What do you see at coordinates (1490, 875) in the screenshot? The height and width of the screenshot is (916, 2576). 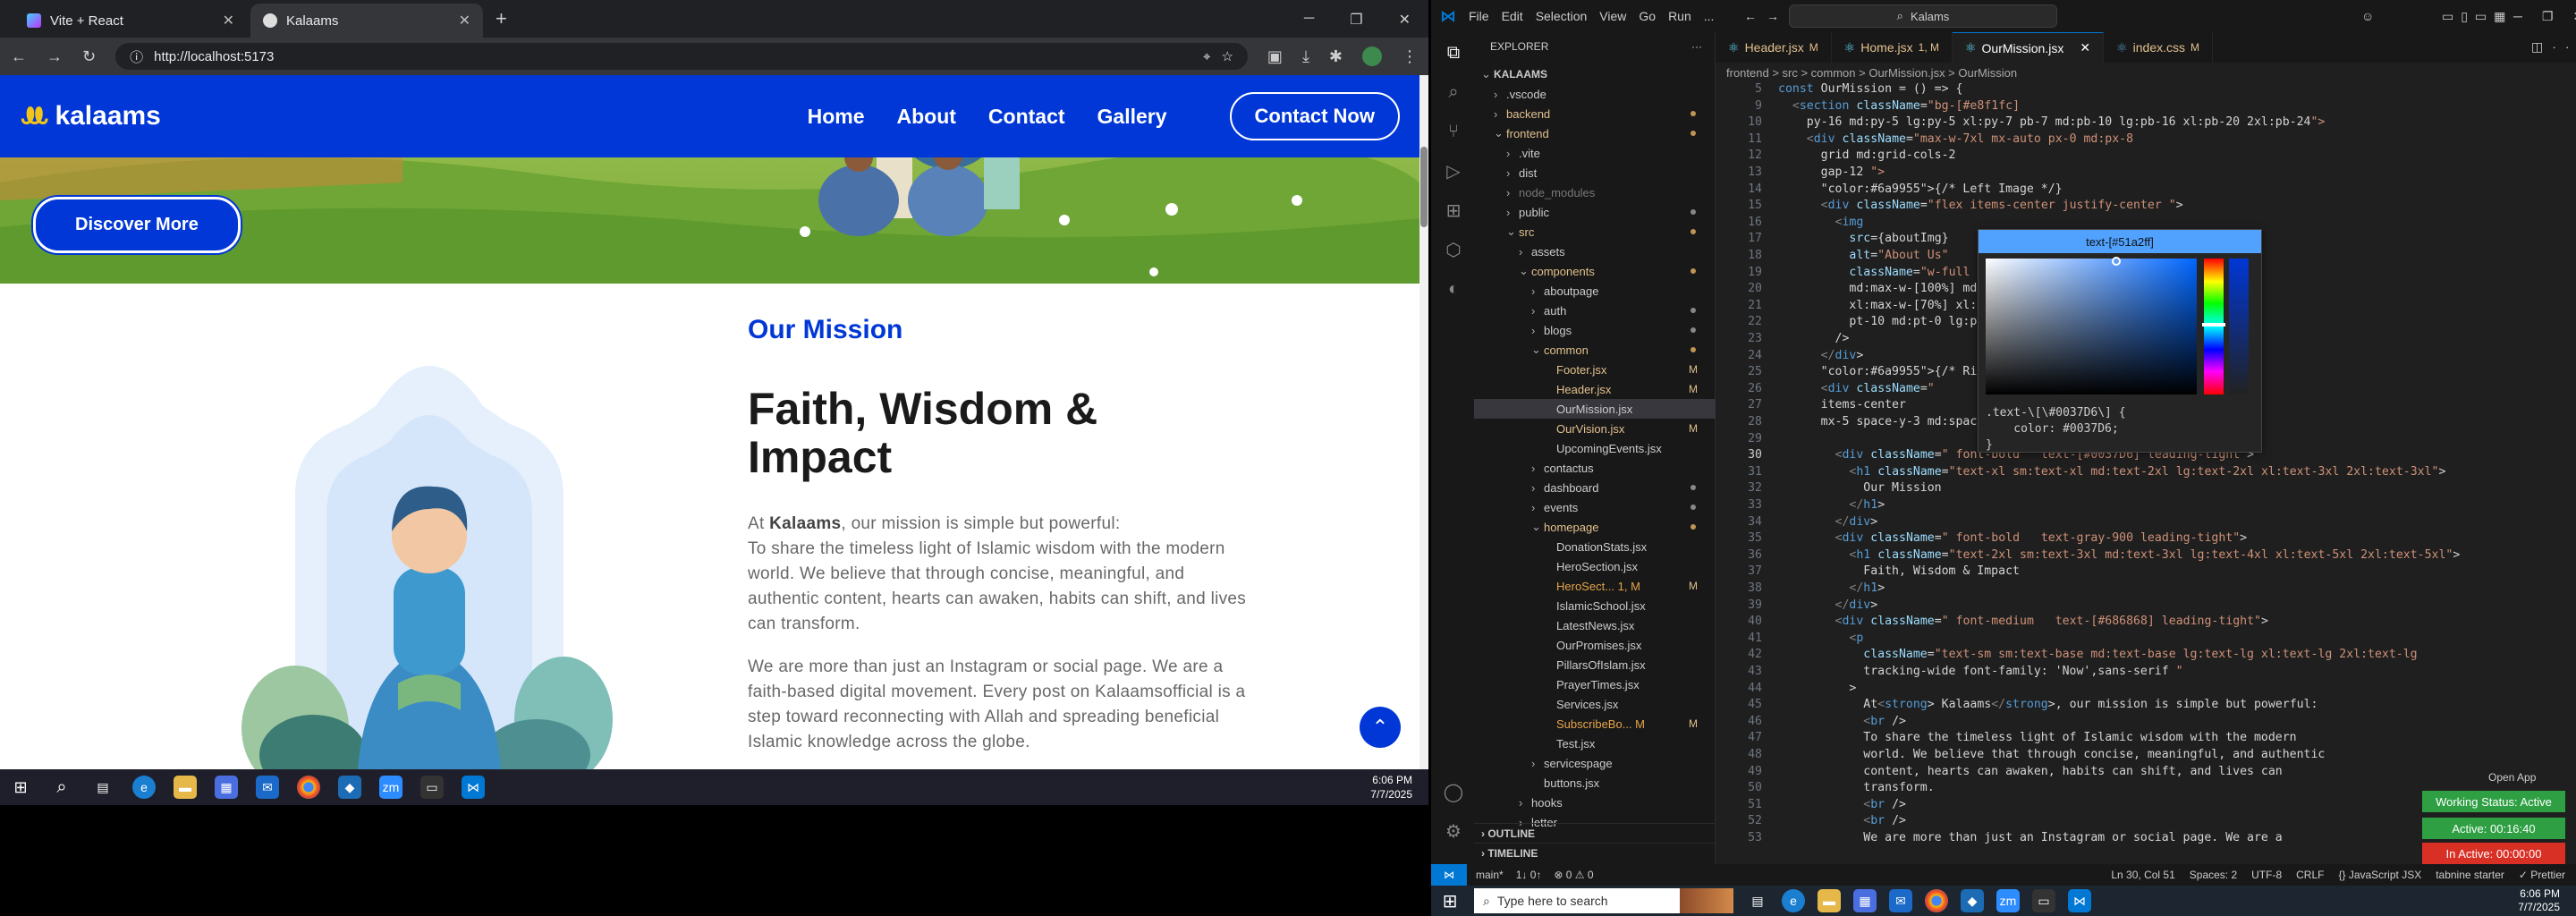 I see `branch-indicator: main*` at bounding box center [1490, 875].